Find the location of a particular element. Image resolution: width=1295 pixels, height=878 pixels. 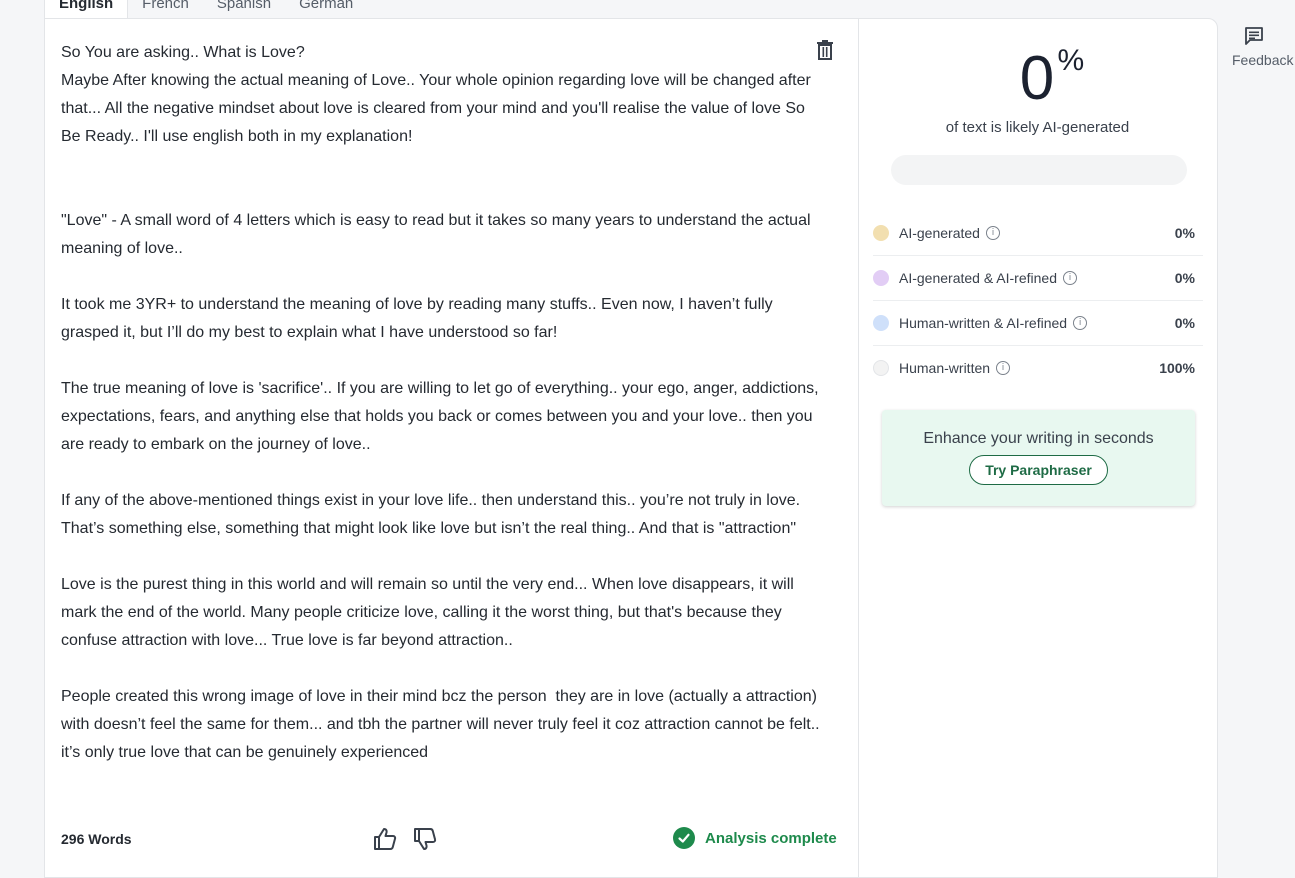

language-tabs: English French Spanish German is located at coordinates (205, 9).